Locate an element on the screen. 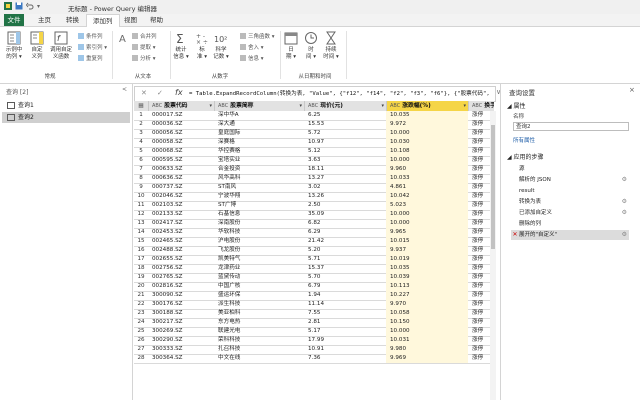  table-cell: 宁波华翔 is located at coordinates (259, 196).